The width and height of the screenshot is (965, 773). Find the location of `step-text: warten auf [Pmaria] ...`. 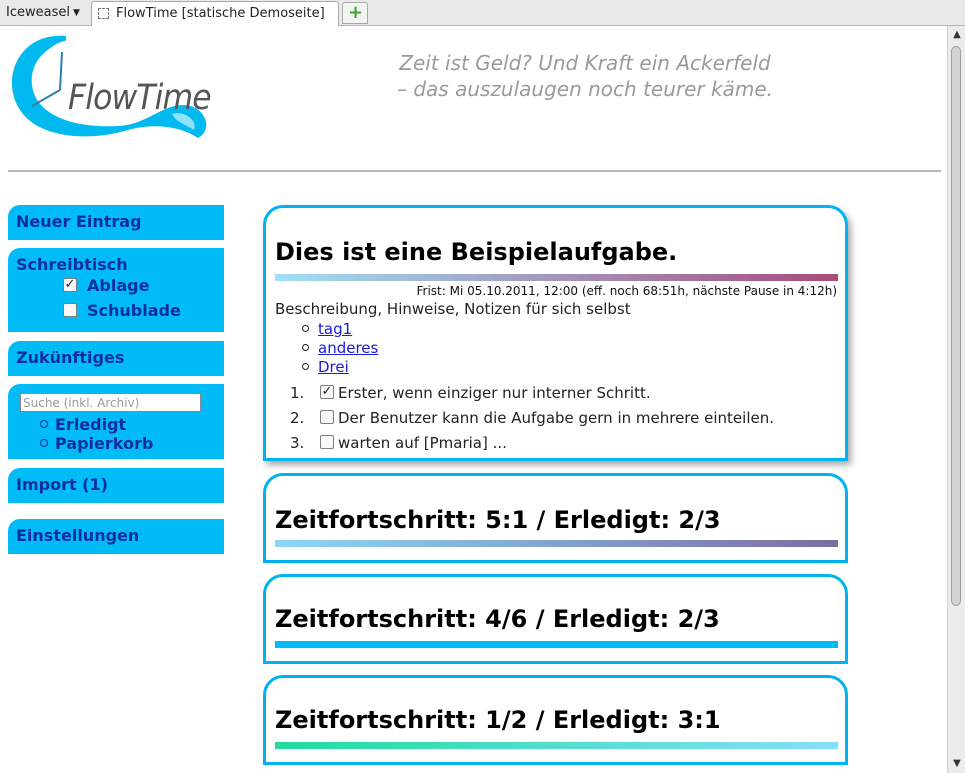

step-text: warten auf [Pmaria] ... is located at coordinates (422, 443).